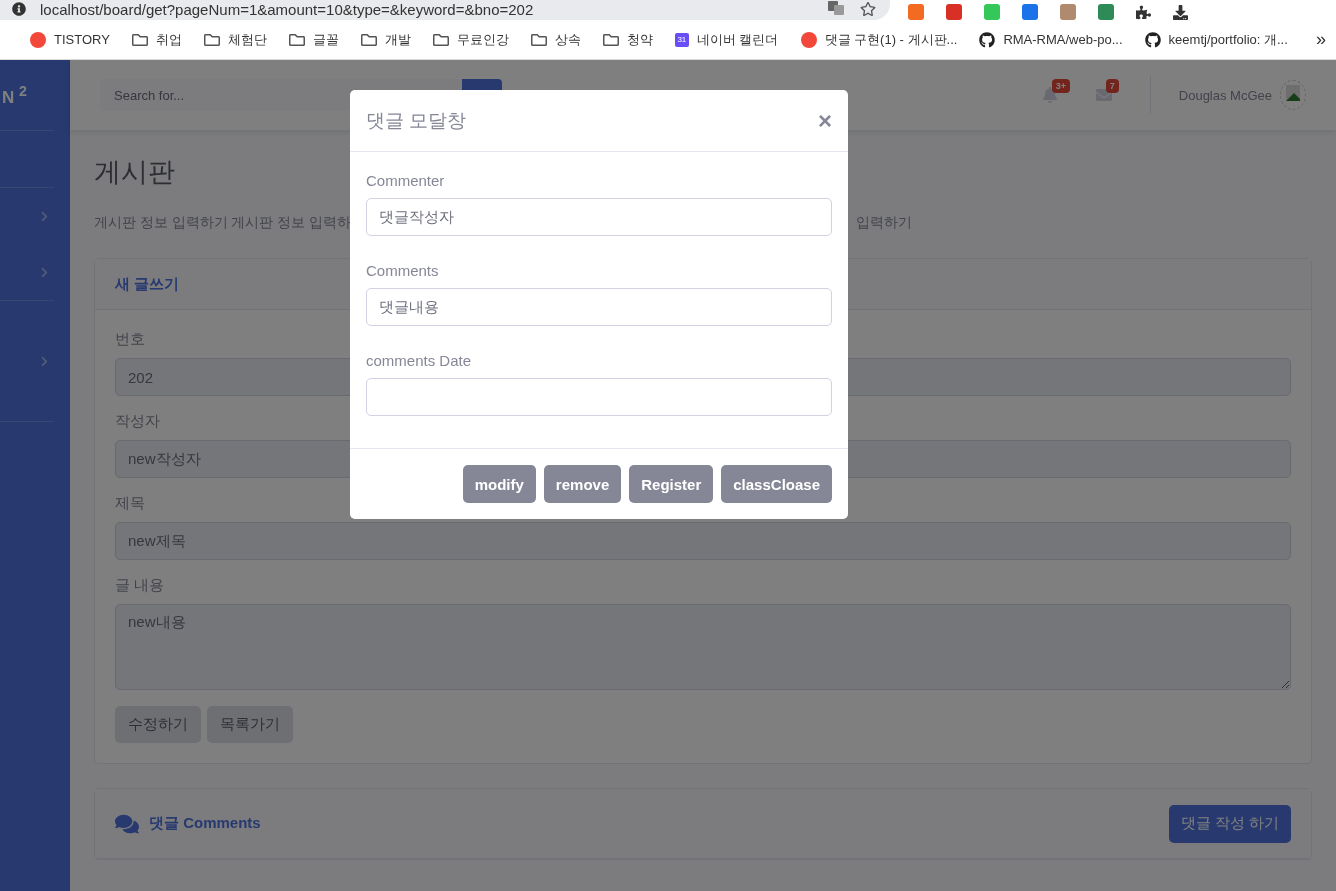 The image size is (1336, 891). I want to click on page-description: 게시판 정보 입력하기 게시판 정보 입력하, so click(222, 223).